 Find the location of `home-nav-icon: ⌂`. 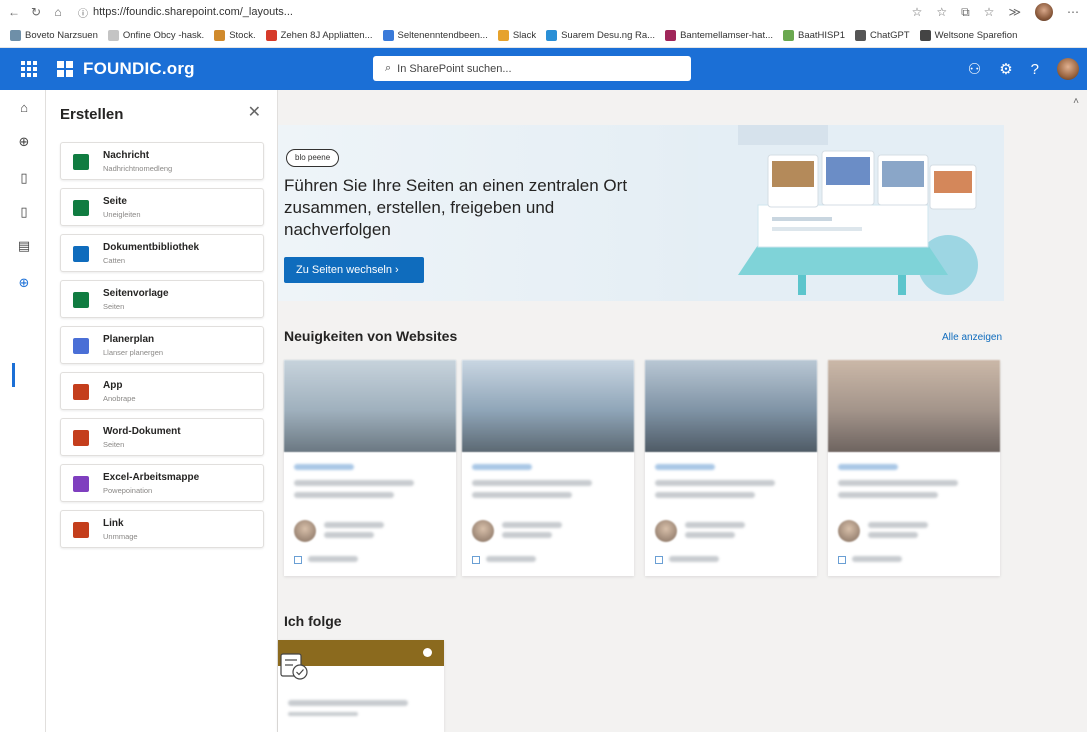

home-nav-icon: ⌂ is located at coordinates (24, 108).